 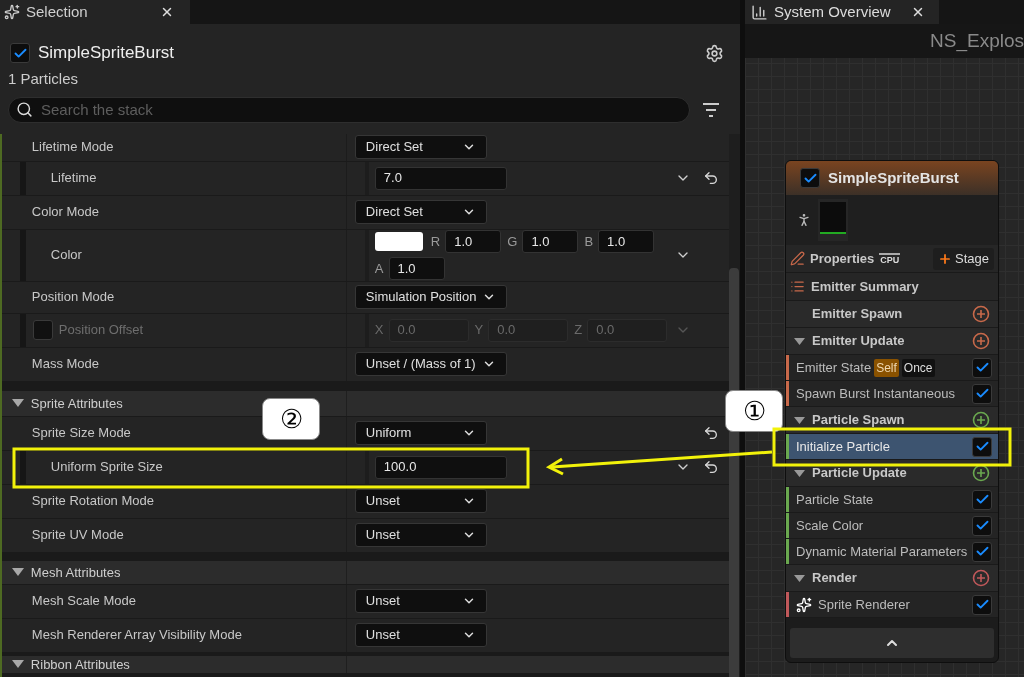 What do you see at coordinates (435, 241) in the screenshot?
I see `axis-label: R` at bounding box center [435, 241].